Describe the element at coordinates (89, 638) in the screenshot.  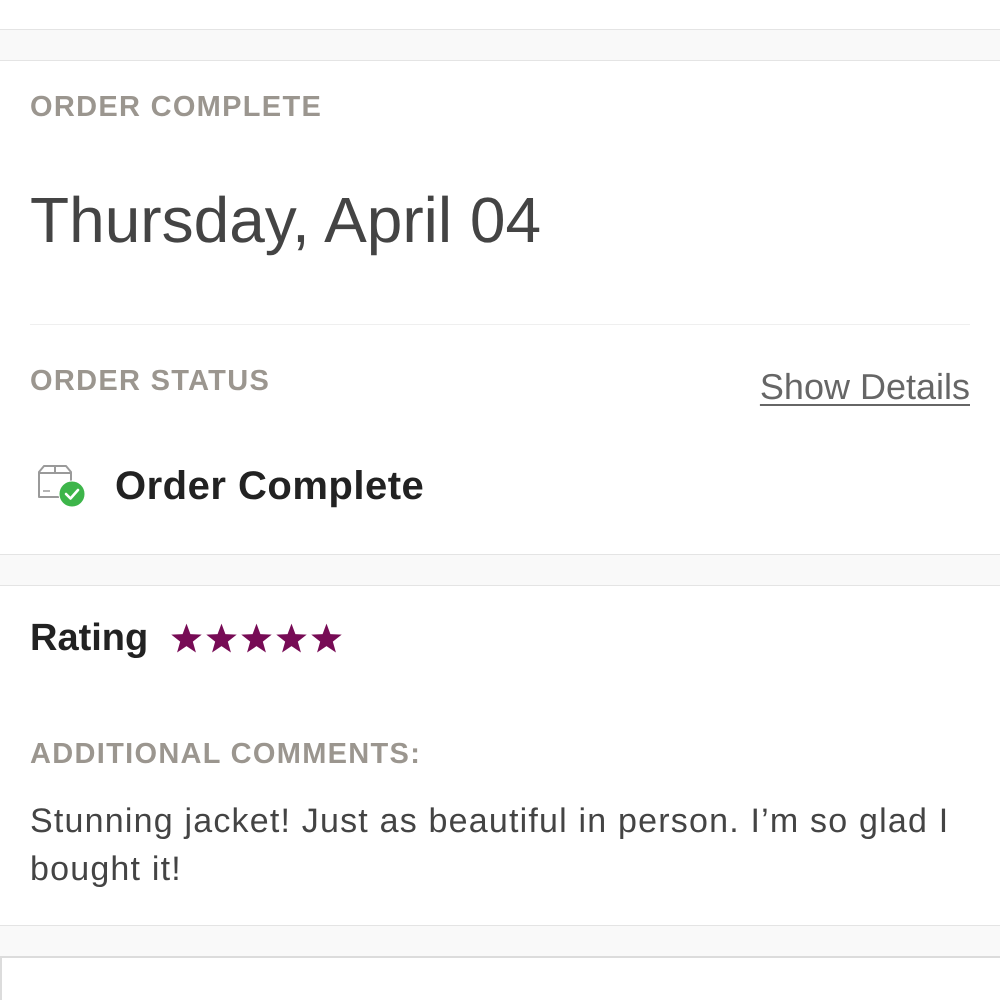
I see `rating-label: Rating` at that location.